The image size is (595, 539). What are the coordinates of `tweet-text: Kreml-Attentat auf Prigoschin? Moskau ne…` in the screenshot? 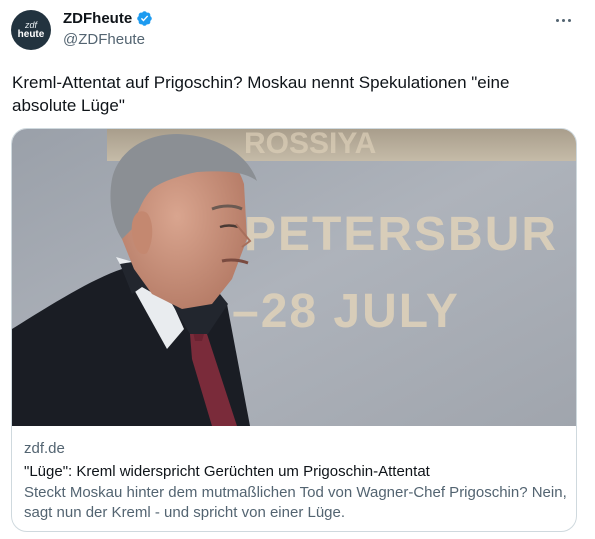 It's located at (261, 94).